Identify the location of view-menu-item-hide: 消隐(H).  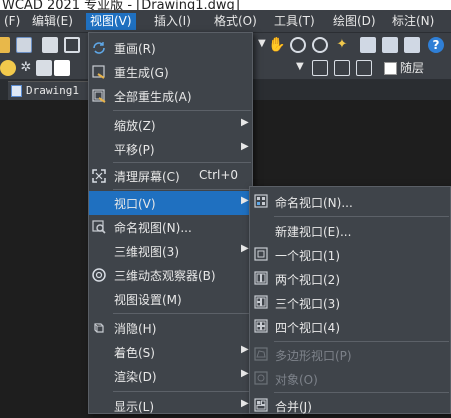
(170, 328).